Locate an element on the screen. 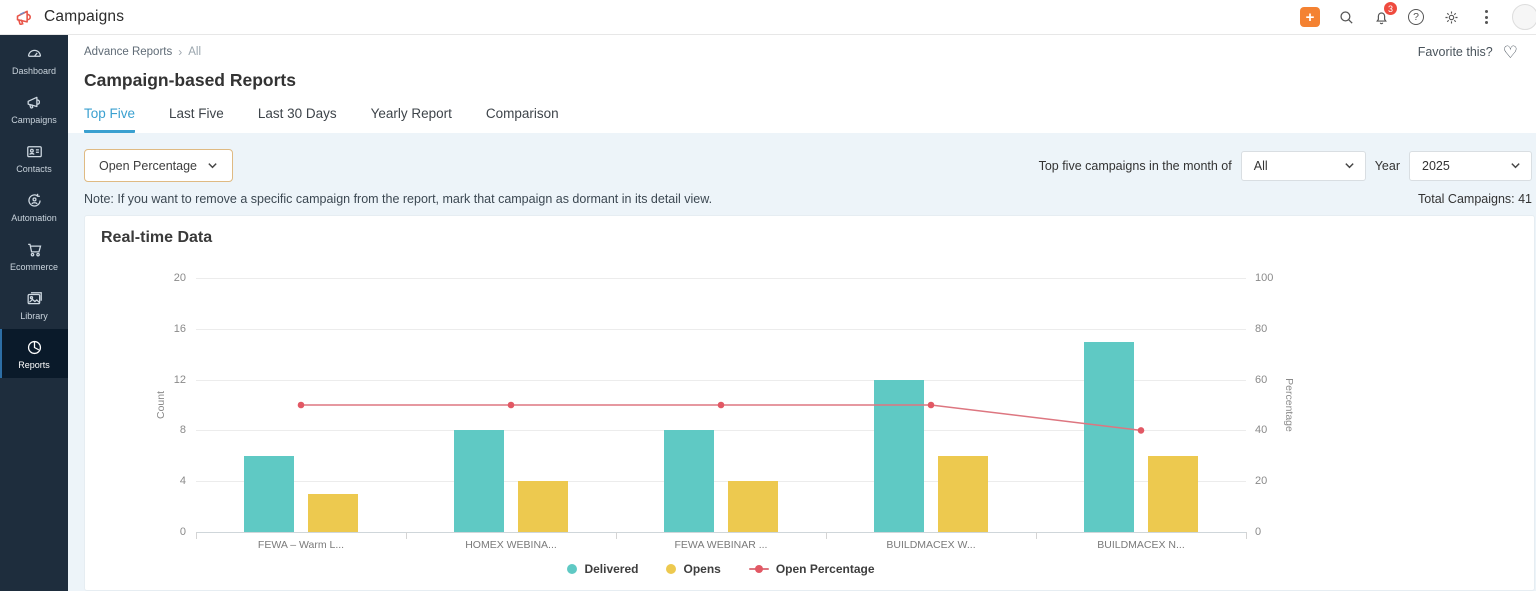 This screenshot has height=591, width=1536. user-avatar is located at coordinates (1524, 17).